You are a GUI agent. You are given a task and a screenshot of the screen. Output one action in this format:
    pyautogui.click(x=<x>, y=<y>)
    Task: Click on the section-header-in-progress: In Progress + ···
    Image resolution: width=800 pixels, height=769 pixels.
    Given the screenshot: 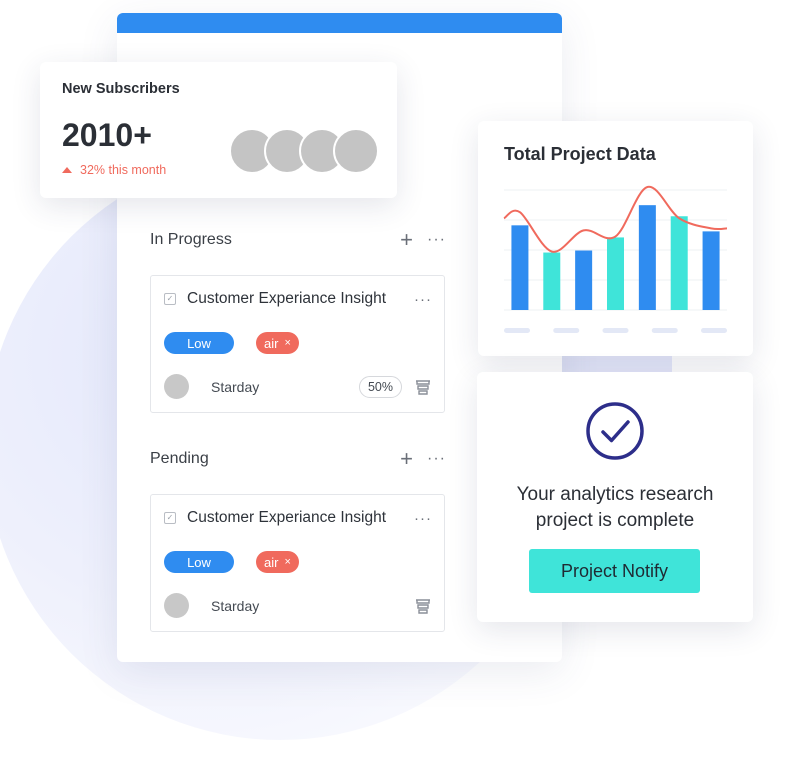 What is the action you would take?
    pyautogui.click(x=298, y=240)
    